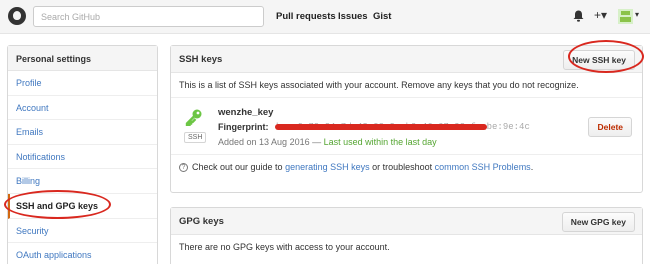  Describe the element at coordinates (243, 127) in the screenshot. I see `fingerprint-label: Fingerprint:` at that location.